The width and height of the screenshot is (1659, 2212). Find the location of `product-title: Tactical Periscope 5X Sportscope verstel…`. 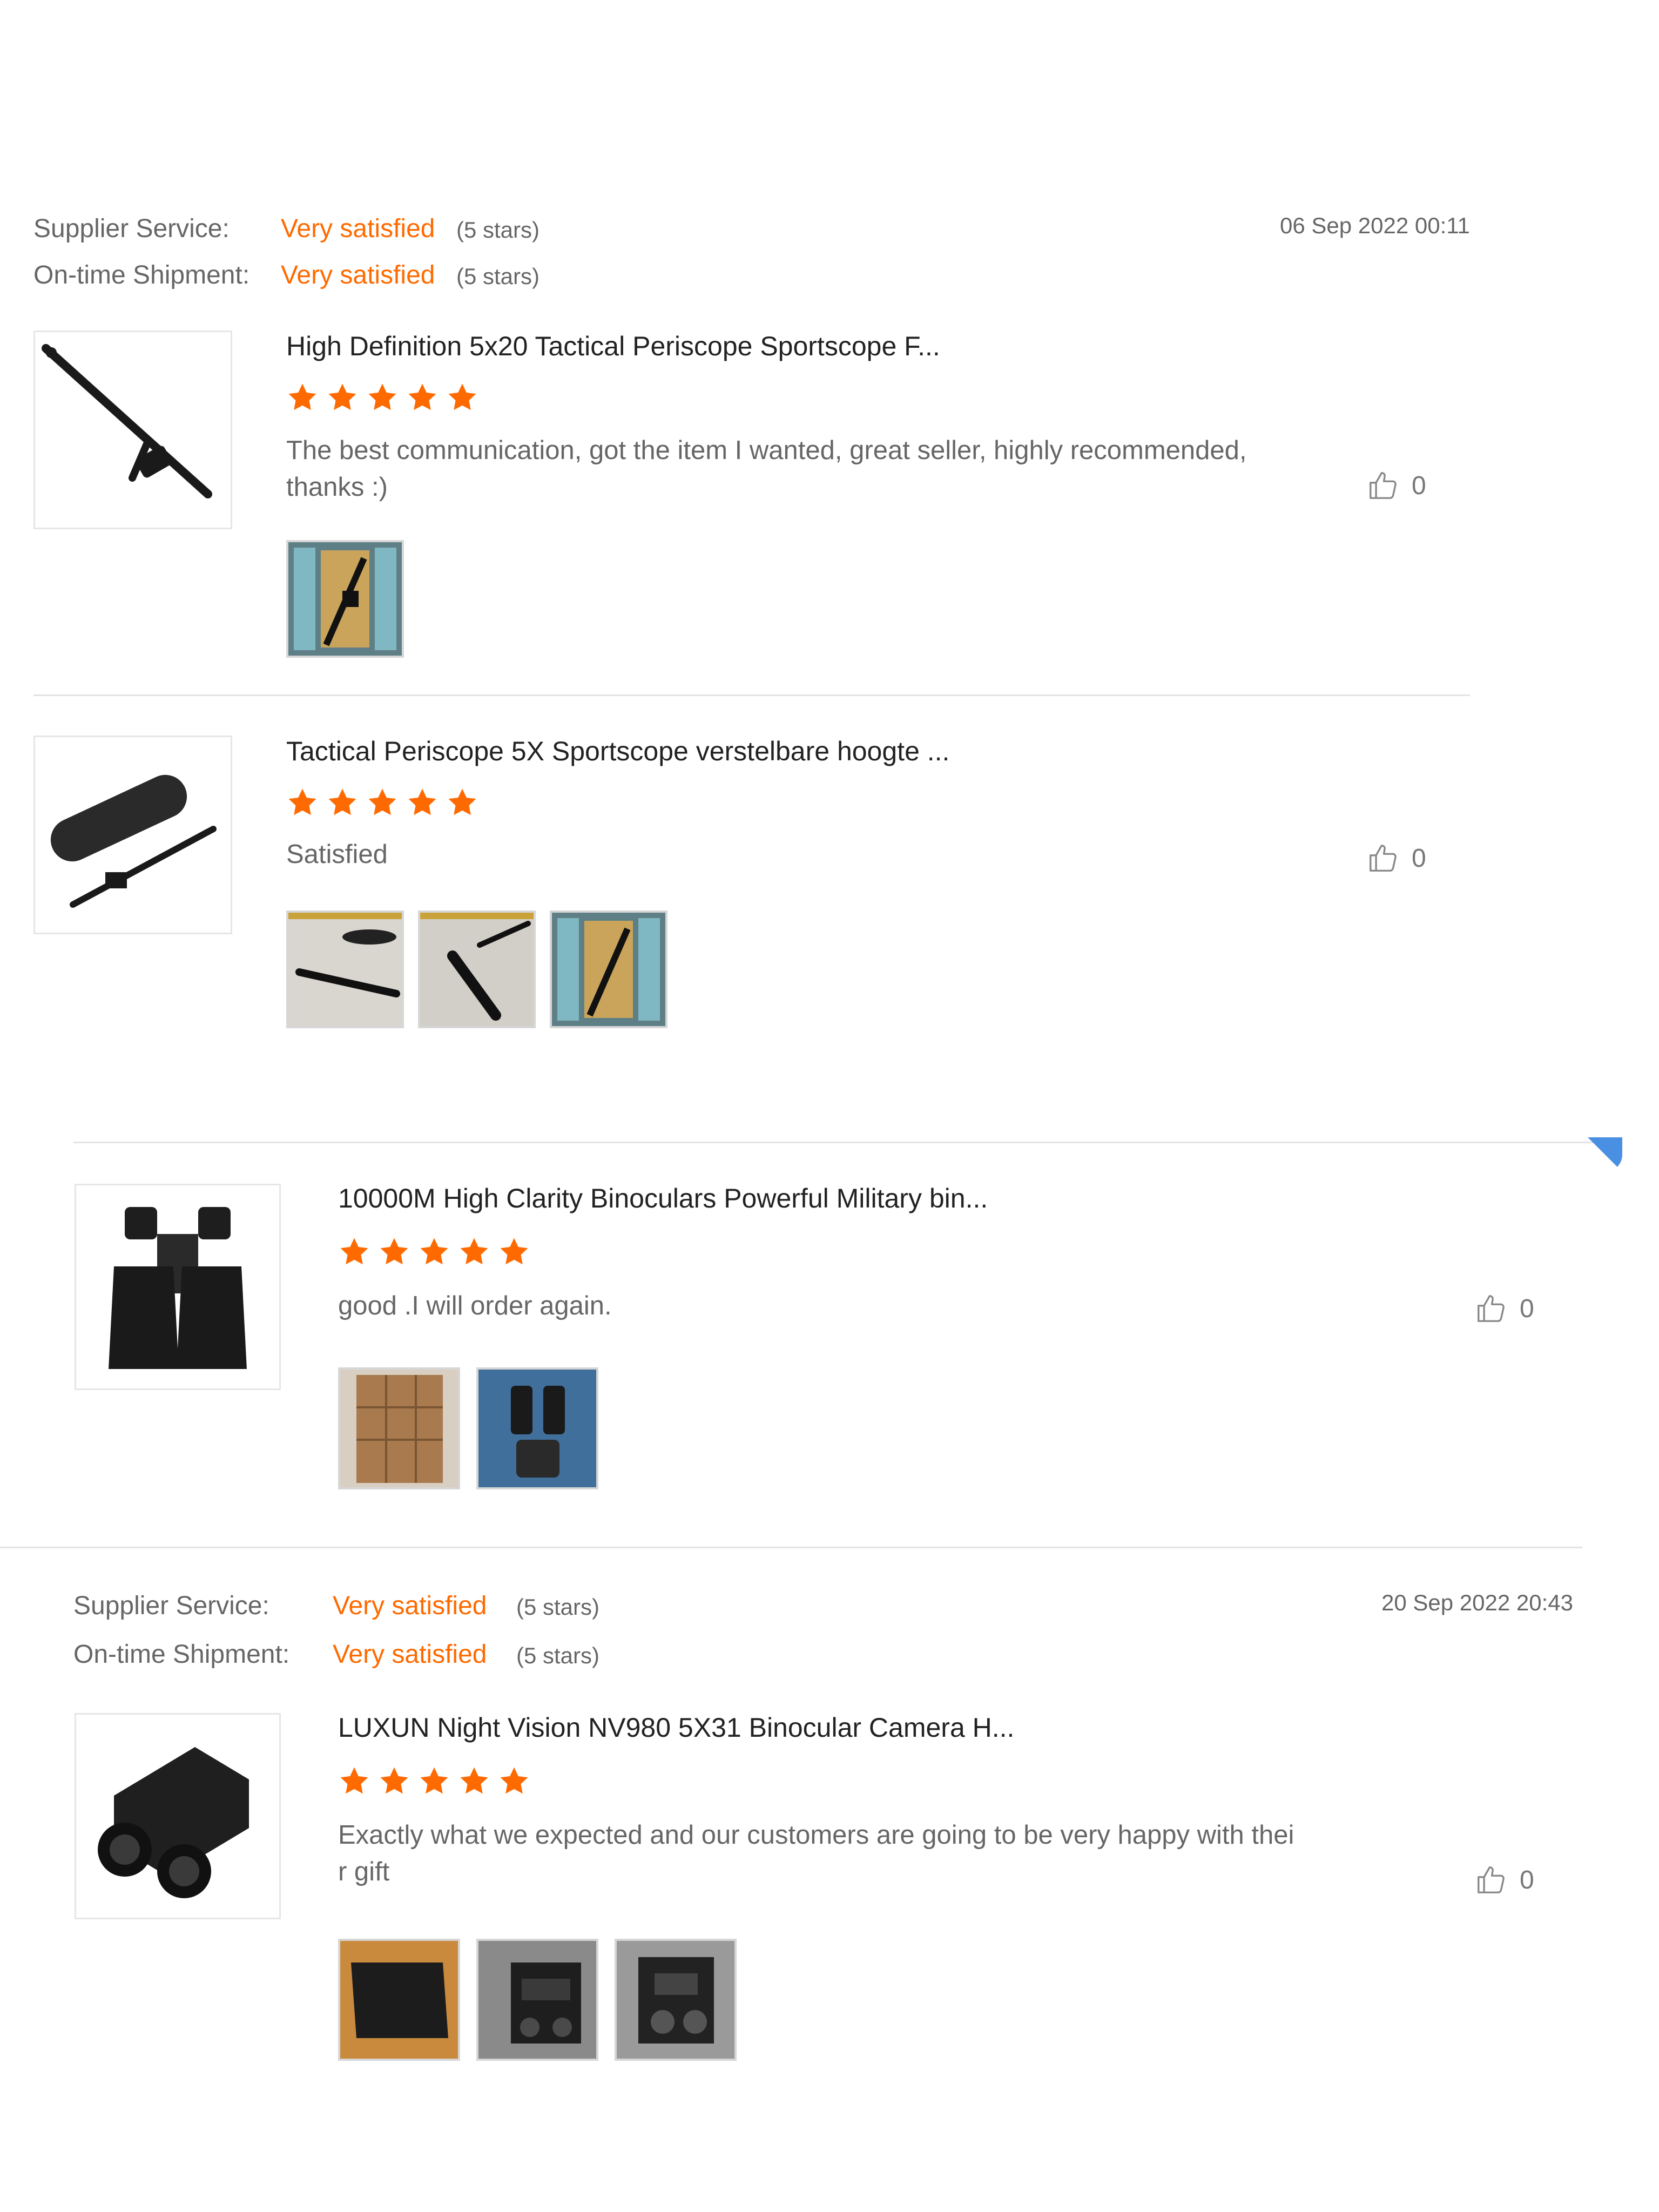

product-title: Tactical Periscope 5X Sportscope verstel… is located at coordinates (617, 751).